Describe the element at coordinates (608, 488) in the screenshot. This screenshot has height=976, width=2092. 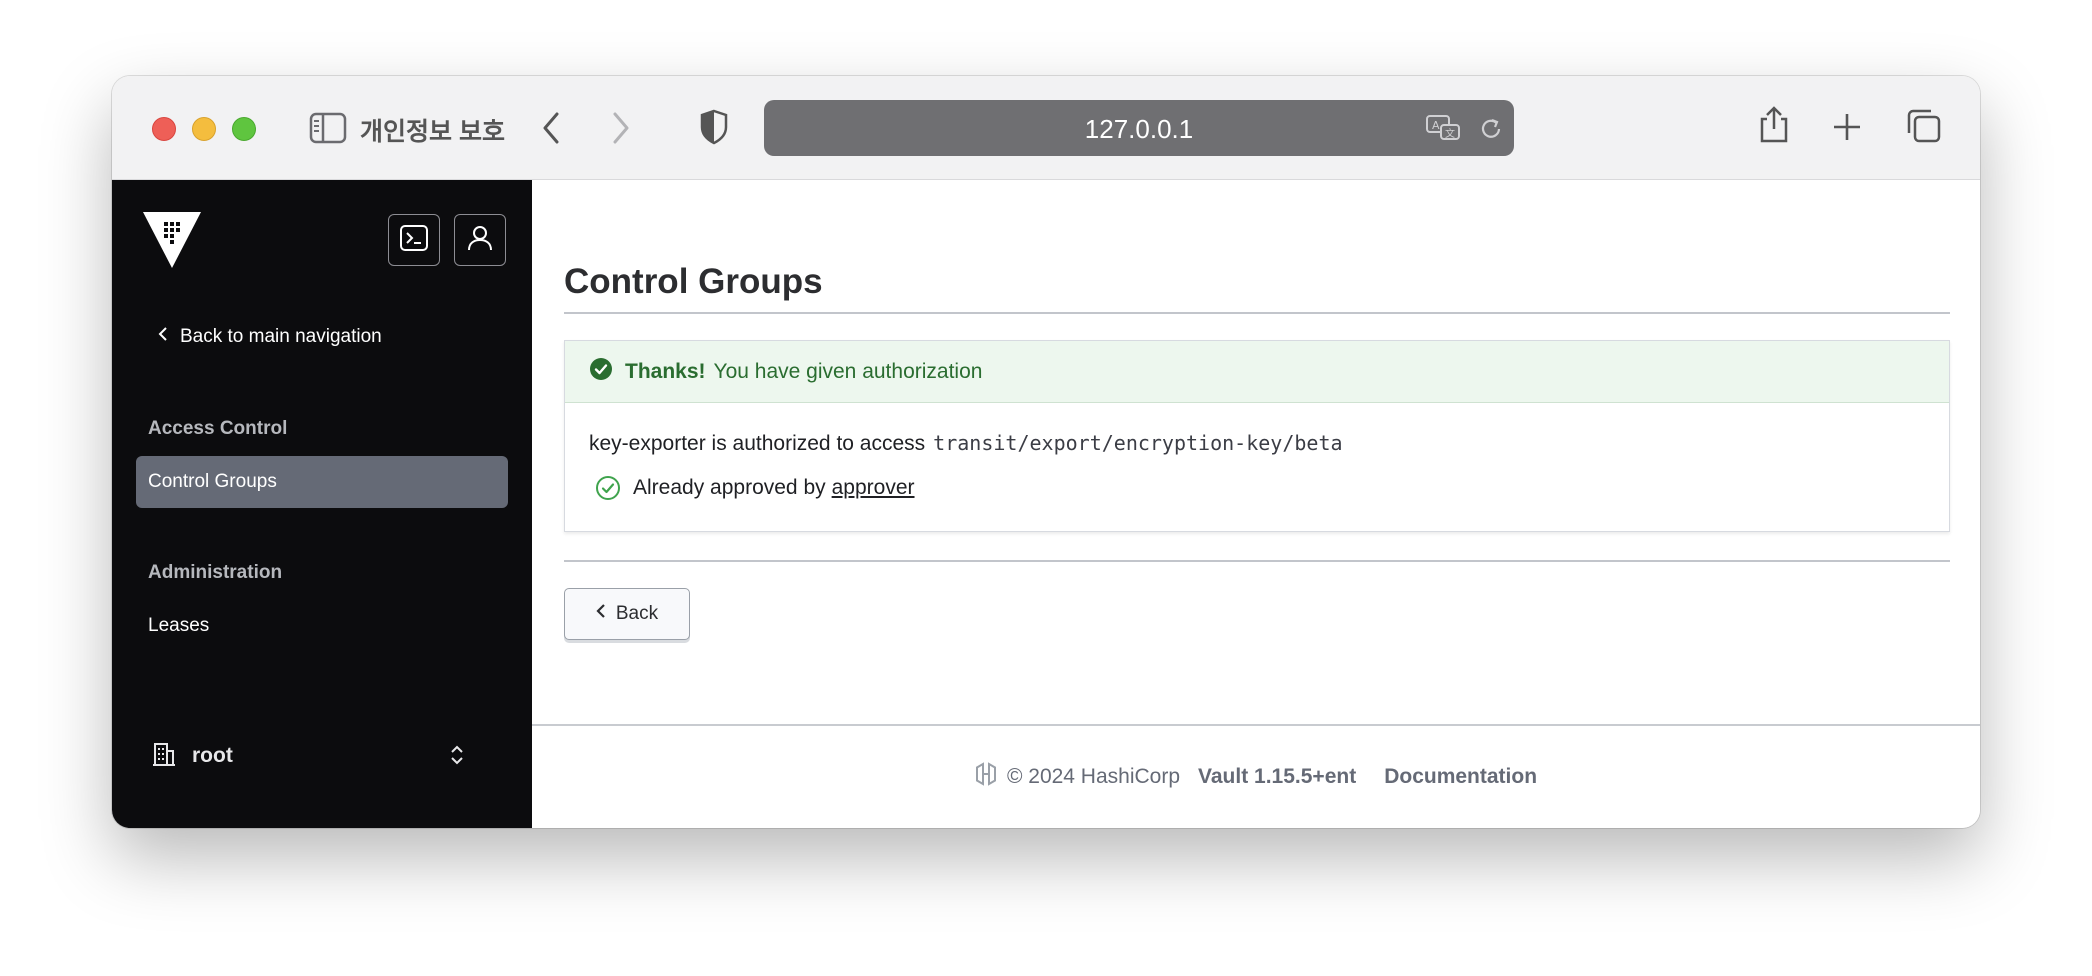
I see `check-circle-outline-icon` at that location.